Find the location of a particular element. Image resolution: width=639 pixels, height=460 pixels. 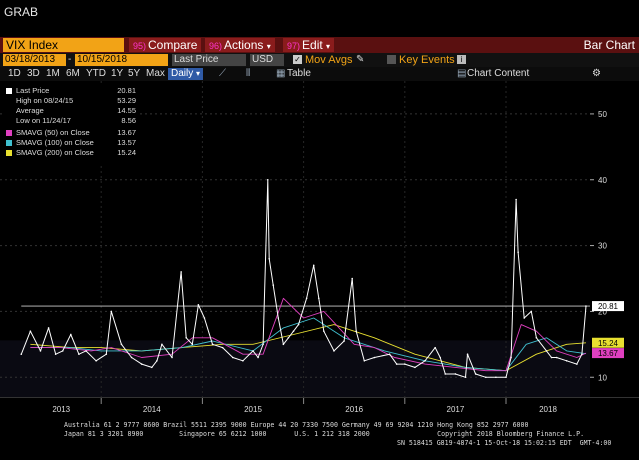

pencil-icon: ✎ is located at coordinates (360, 60).